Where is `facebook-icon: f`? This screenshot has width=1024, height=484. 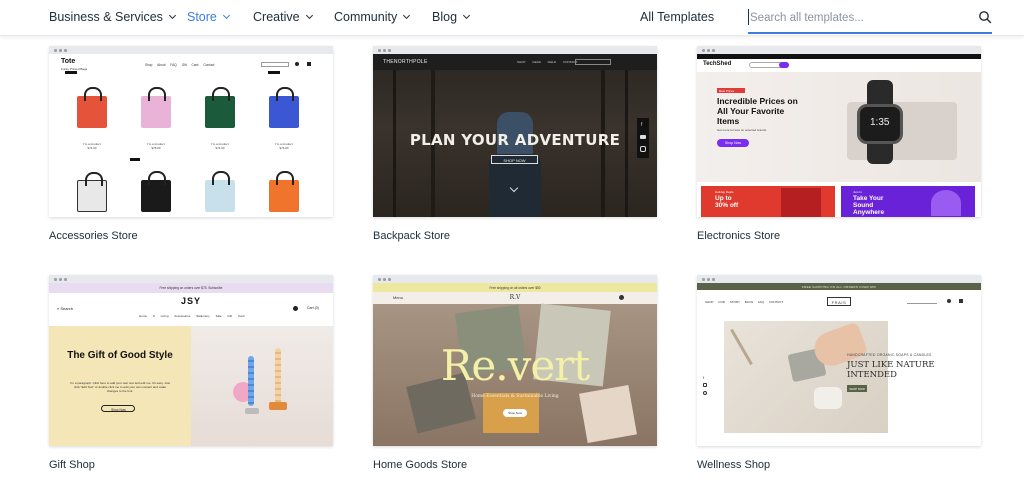 facebook-icon: f is located at coordinates (642, 125).